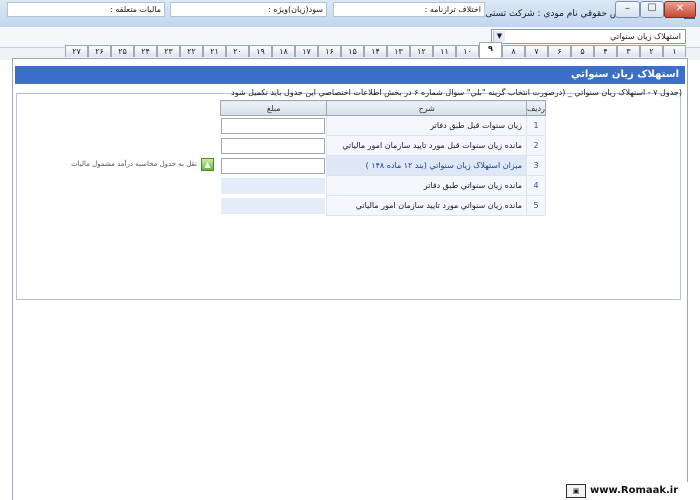 This screenshot has width=700, height=500. I want to click on tab-23: ۲۳, so click(168, 51).